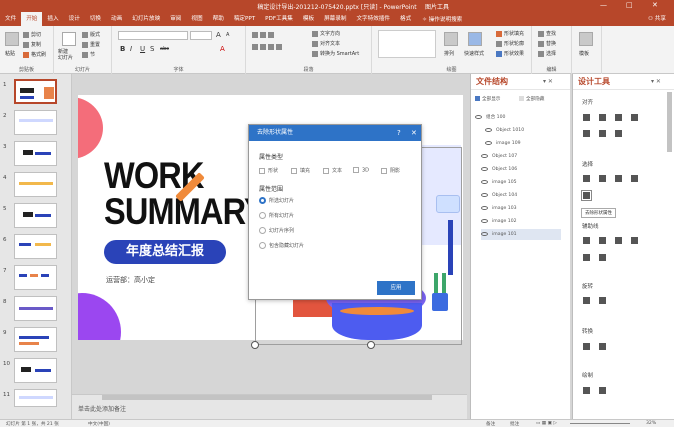 This screenshot has height=427, width=674. What do you see at coordinates (34, 54) in the screenshot?
I see `format-painter-button: 格式刷` at bounding box center [34, 54].